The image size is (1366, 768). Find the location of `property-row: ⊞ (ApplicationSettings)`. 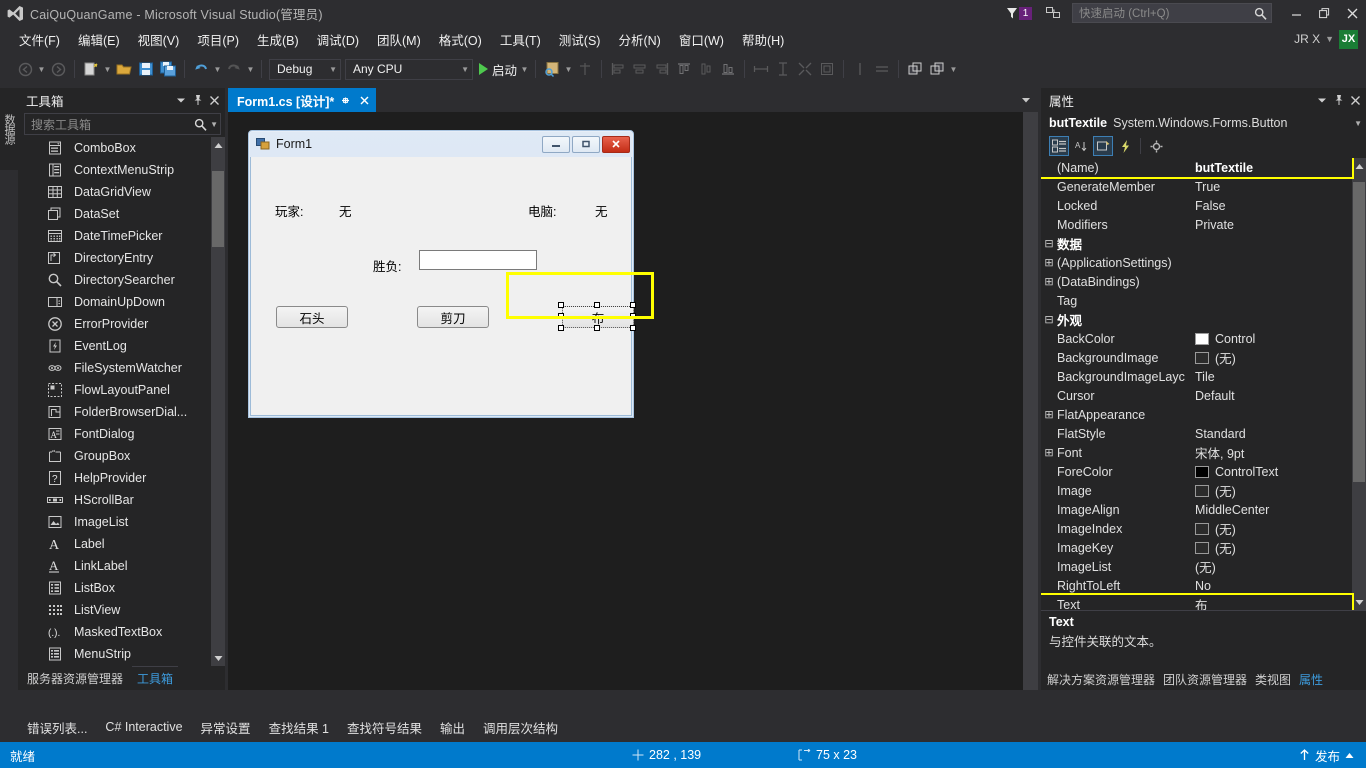

property-row: ⊞ (ApplicationSettings) is located at coordinates (1196, 262).